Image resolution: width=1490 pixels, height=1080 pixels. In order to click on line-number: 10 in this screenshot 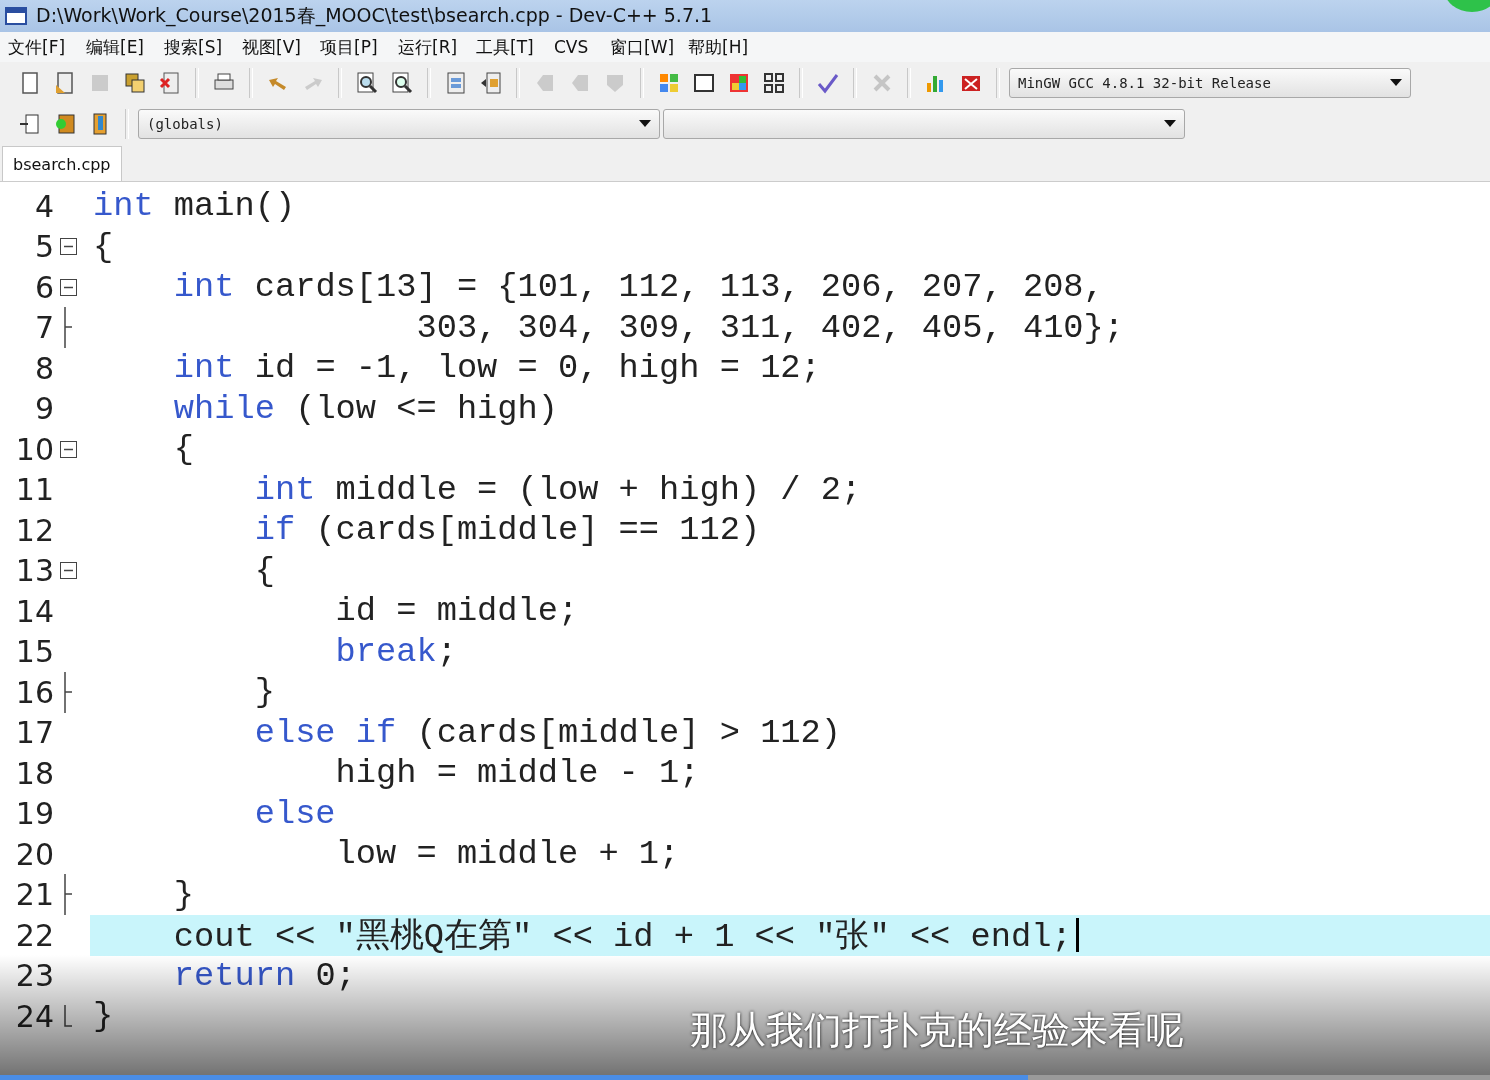, I will do `click(34, 449)`.